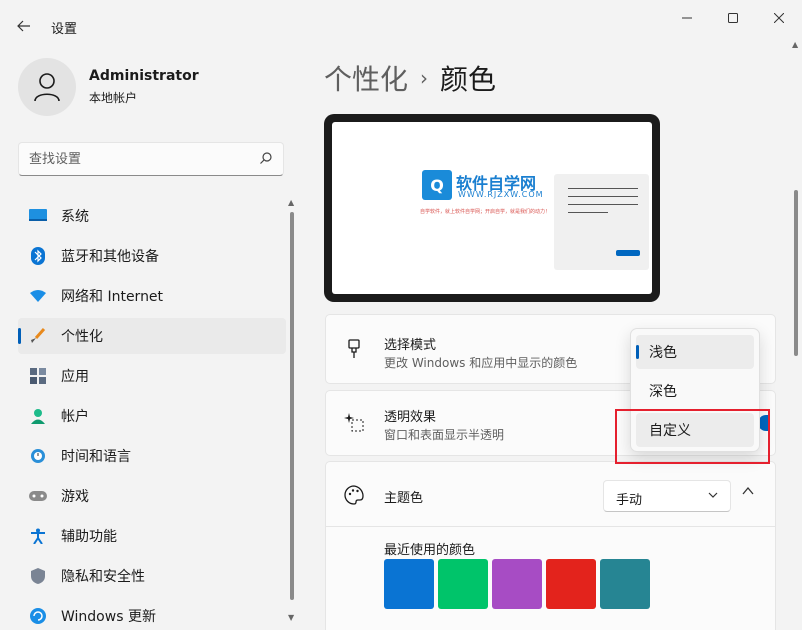  I want to click on close-button, so click(779, 18).